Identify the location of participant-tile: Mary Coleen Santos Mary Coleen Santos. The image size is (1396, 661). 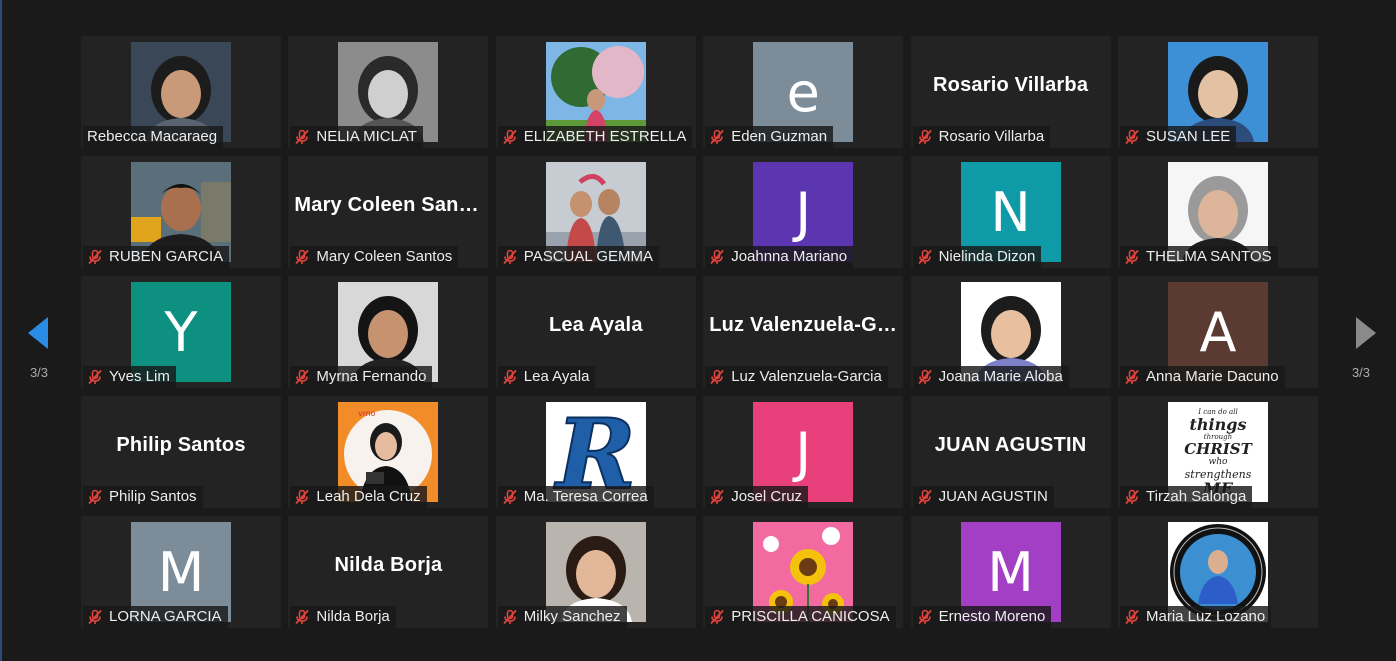
(388, 212).